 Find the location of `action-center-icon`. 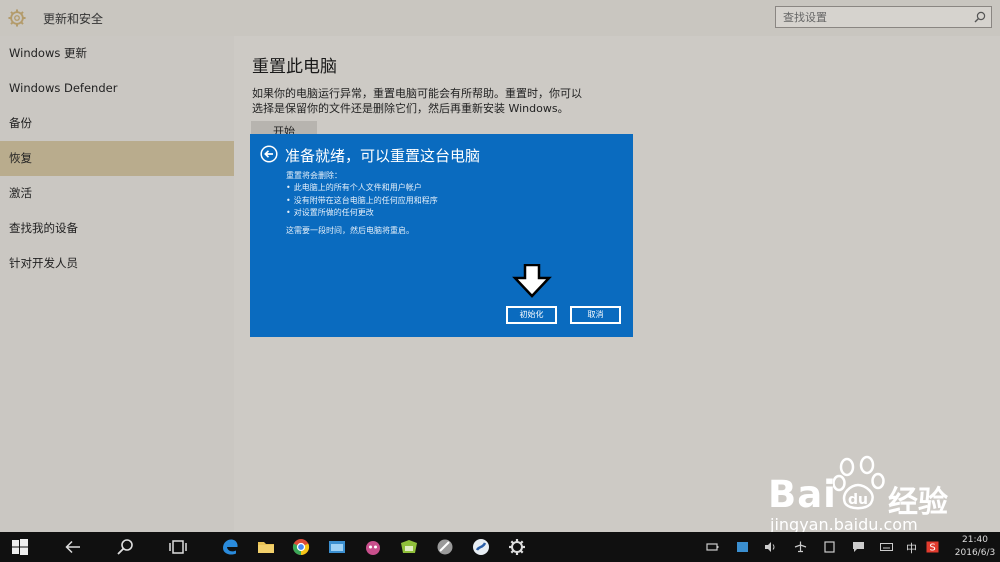

action-center-icon is located at coordinates (858, 547).